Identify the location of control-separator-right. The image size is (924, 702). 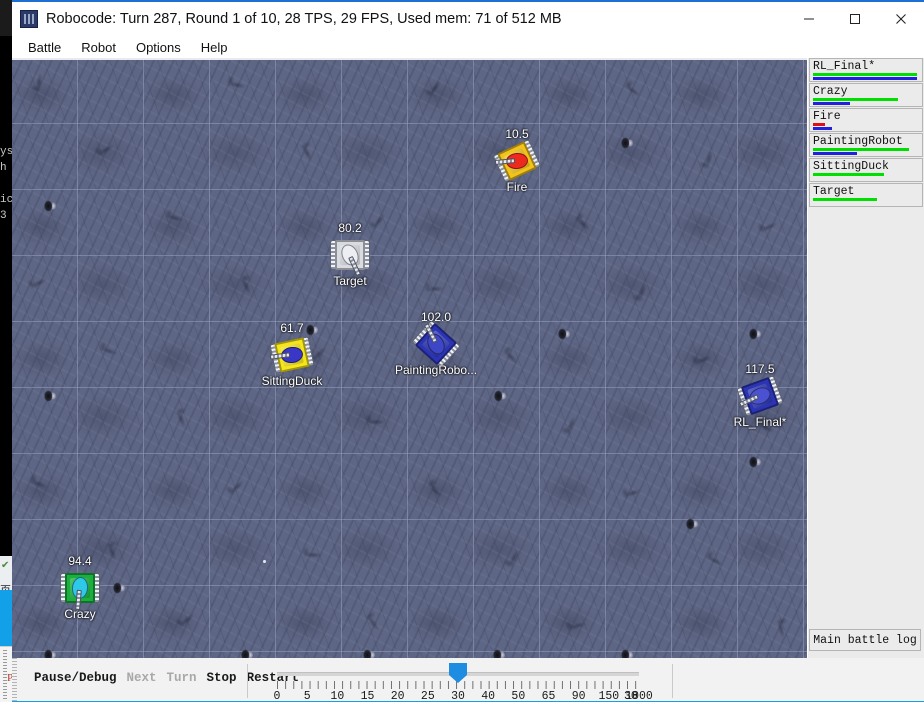
(672, 681).